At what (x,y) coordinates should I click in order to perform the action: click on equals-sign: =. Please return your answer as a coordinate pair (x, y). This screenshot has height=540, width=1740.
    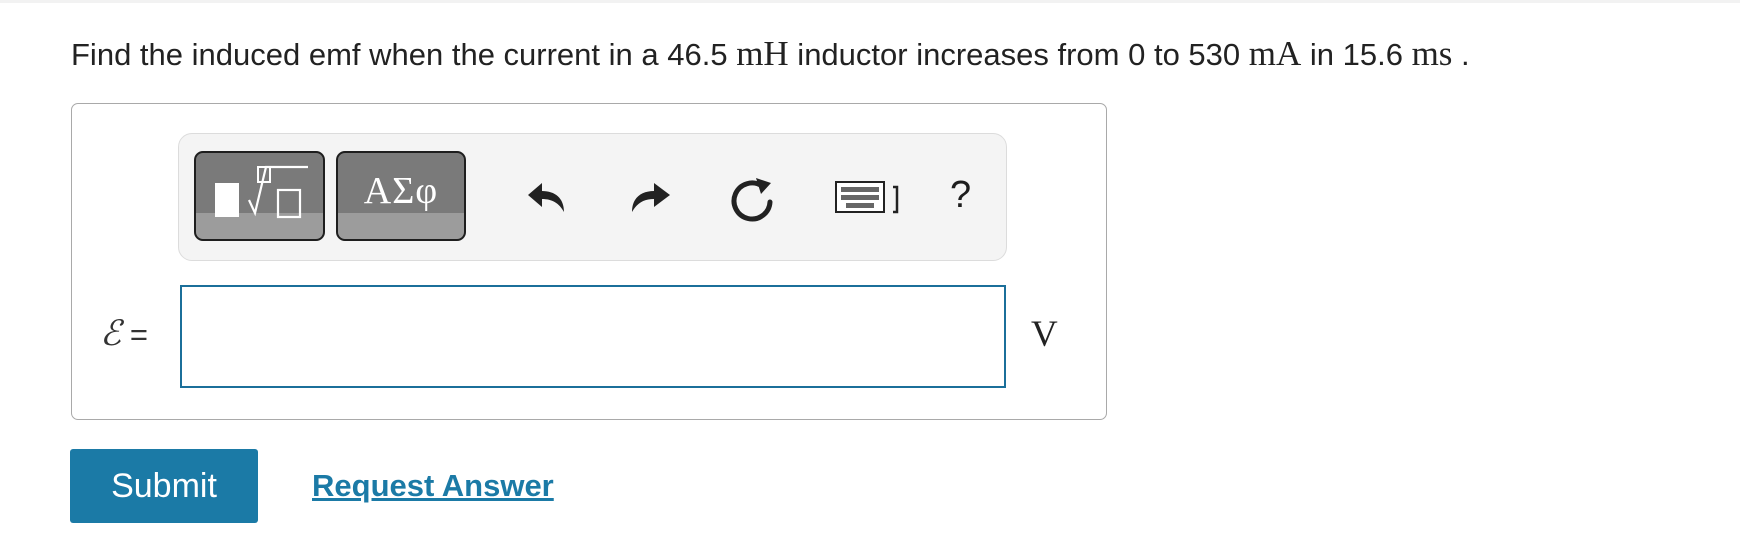
    Looking at the image, I should click on (134, 334).